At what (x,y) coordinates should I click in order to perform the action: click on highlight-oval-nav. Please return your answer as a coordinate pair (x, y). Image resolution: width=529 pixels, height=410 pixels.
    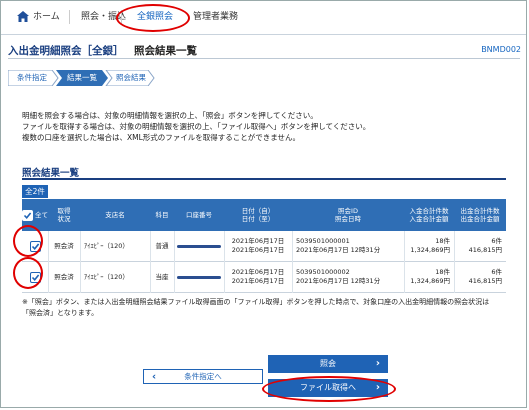
    Looking at the image, I should click on (153, 18).